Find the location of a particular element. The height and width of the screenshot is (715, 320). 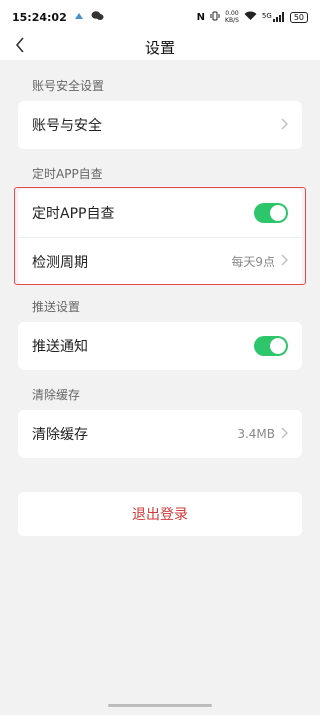

auto-check-card: 定时APP自查 检测周期 每天9点 is located at coordinates (160, 237).